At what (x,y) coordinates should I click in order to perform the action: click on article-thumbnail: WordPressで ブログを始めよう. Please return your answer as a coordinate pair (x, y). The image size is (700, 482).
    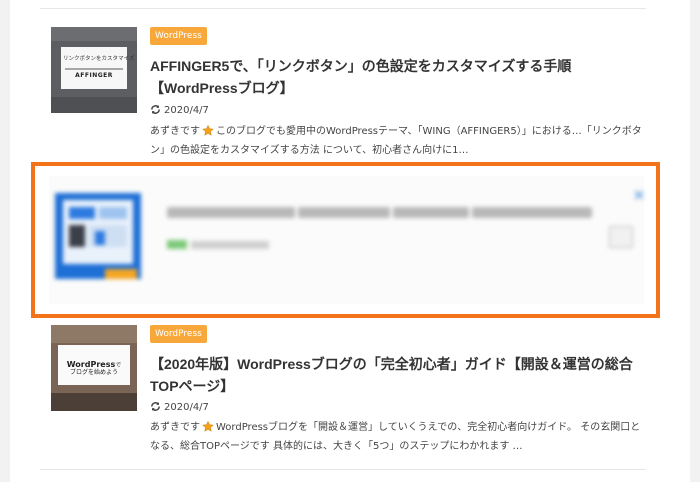
    Looking at the image, I should click on (94, 368).